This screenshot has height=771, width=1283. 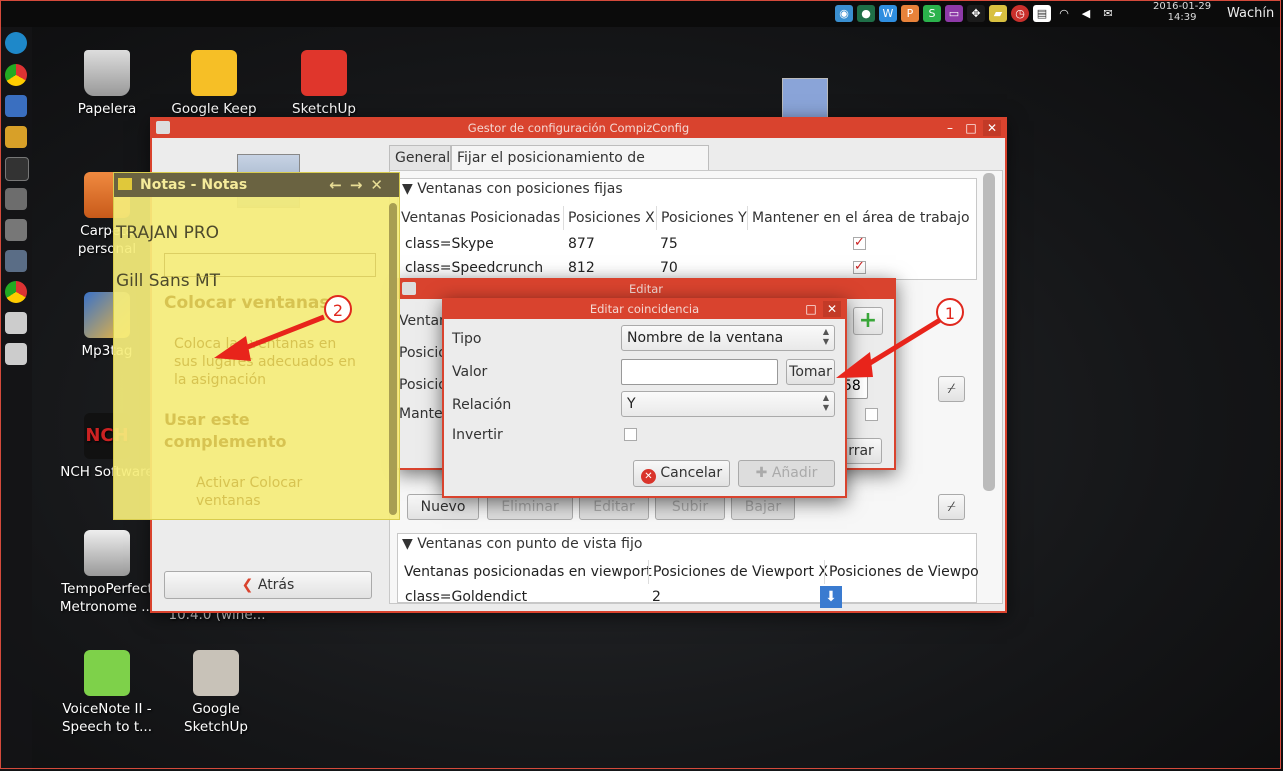 What do you see at coordinates (232, 348) in the screenshot?
I see `arrow-2-head` at bounding box center [232, 348].